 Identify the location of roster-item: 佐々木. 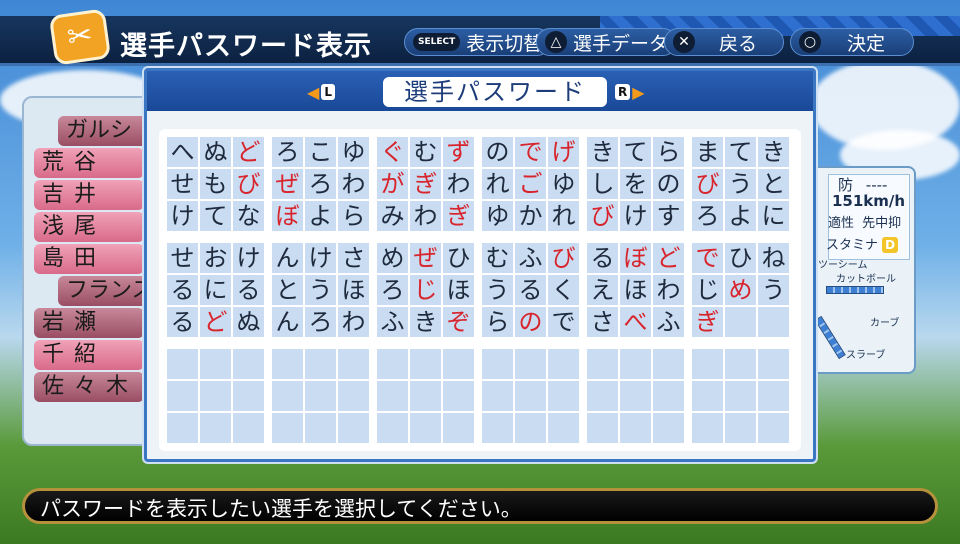
(89, 387).